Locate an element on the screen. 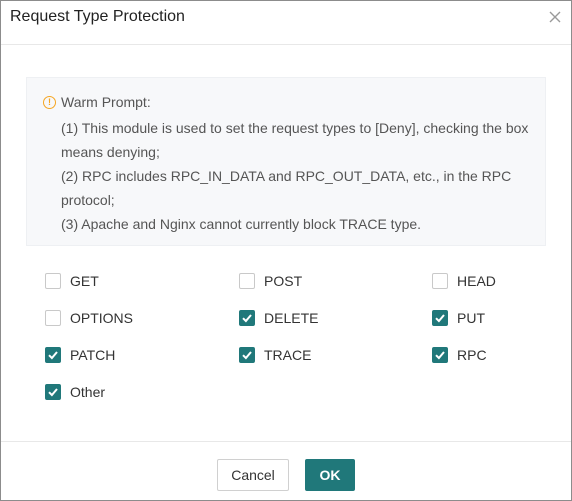 Image resolution: width=572 pixels, height=501 pixels. option-trace: TRACE is located at coordinates (275, 355).